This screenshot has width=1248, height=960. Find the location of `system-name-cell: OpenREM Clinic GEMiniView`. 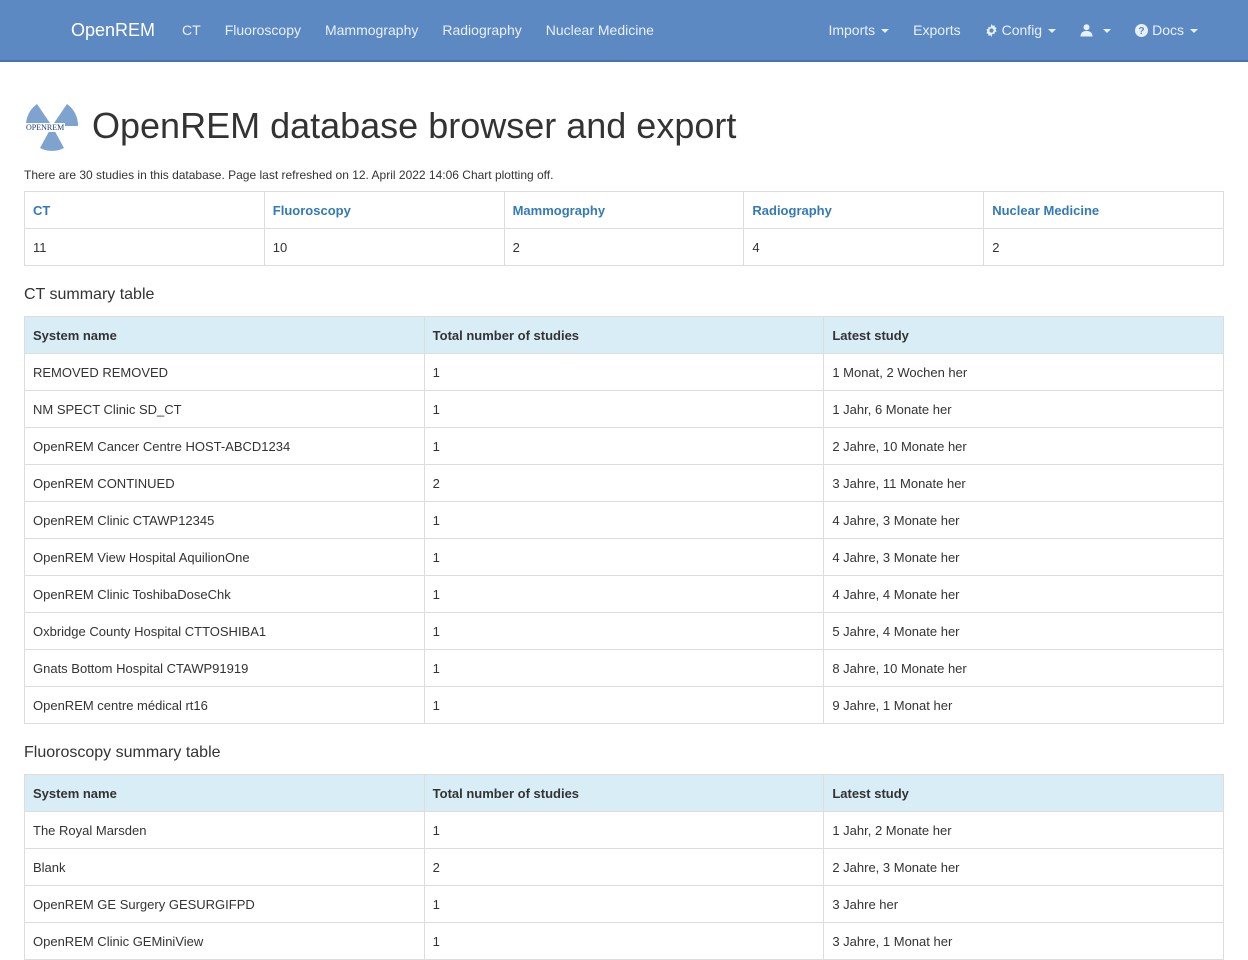

system-name-cell: OpenREM Clinic GEMiniView is located at coordinates (224, 941).